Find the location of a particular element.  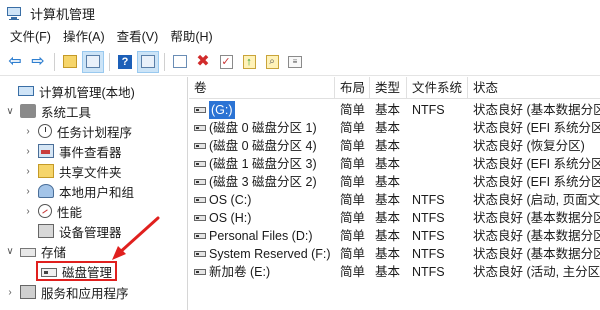

disk-management-highlight: 磁盘管理 is located at coordinates (77, 271).